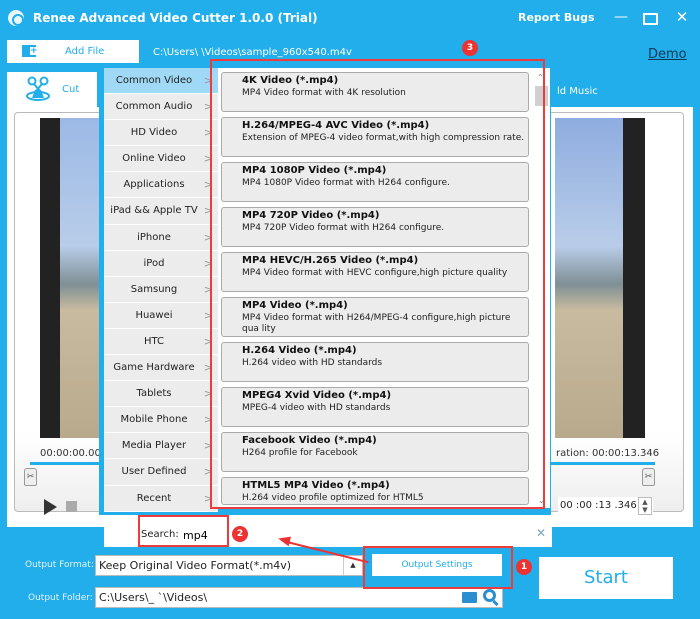 Image resolution: width=700 pixels, height=619 pixels. I want to click on step-badge-2: 2, so click(240, 534).